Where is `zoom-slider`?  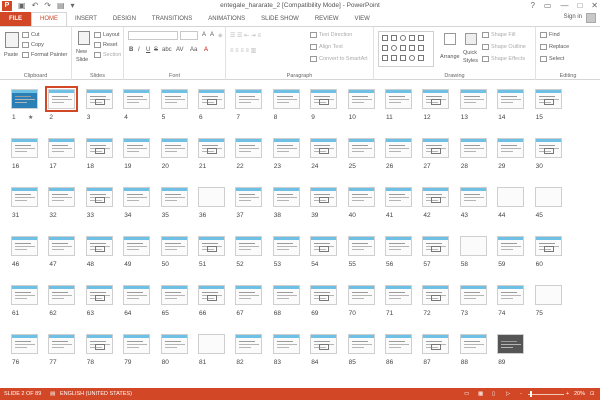 zoom-slider is located at coordinates (546, 394).